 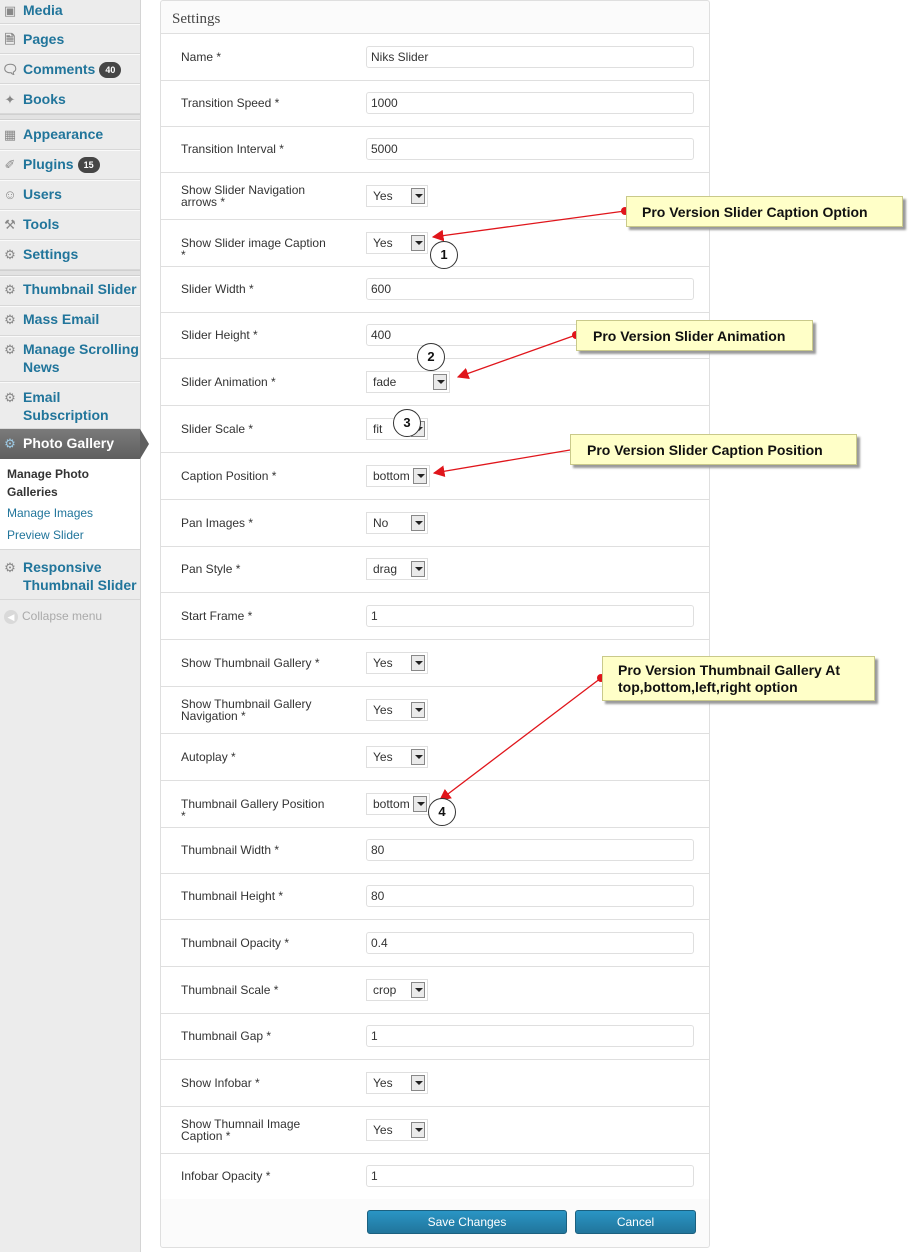 I want to click on select-value: bottom, so click(x=391, y=476).